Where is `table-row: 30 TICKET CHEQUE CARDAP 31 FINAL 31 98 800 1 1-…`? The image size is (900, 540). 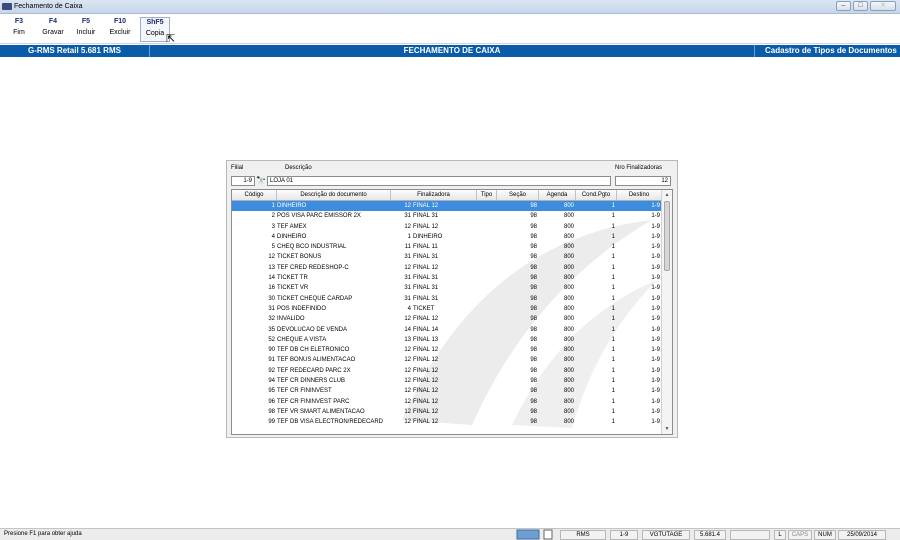 table-row: 30 TICKET CHEQUE CARDAP 31 FINAL 31 98 800 1 1-… is located at coordinates (447, 299).